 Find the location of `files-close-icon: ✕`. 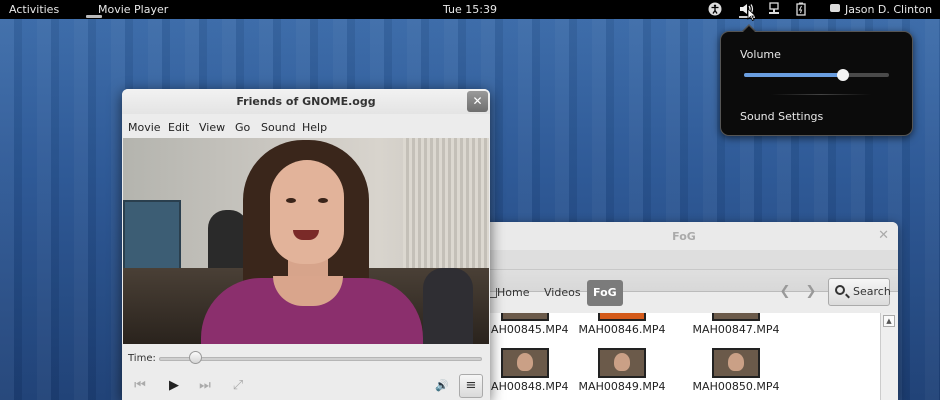

files-close-icon: ✕ is located at coordinates (883, 235).